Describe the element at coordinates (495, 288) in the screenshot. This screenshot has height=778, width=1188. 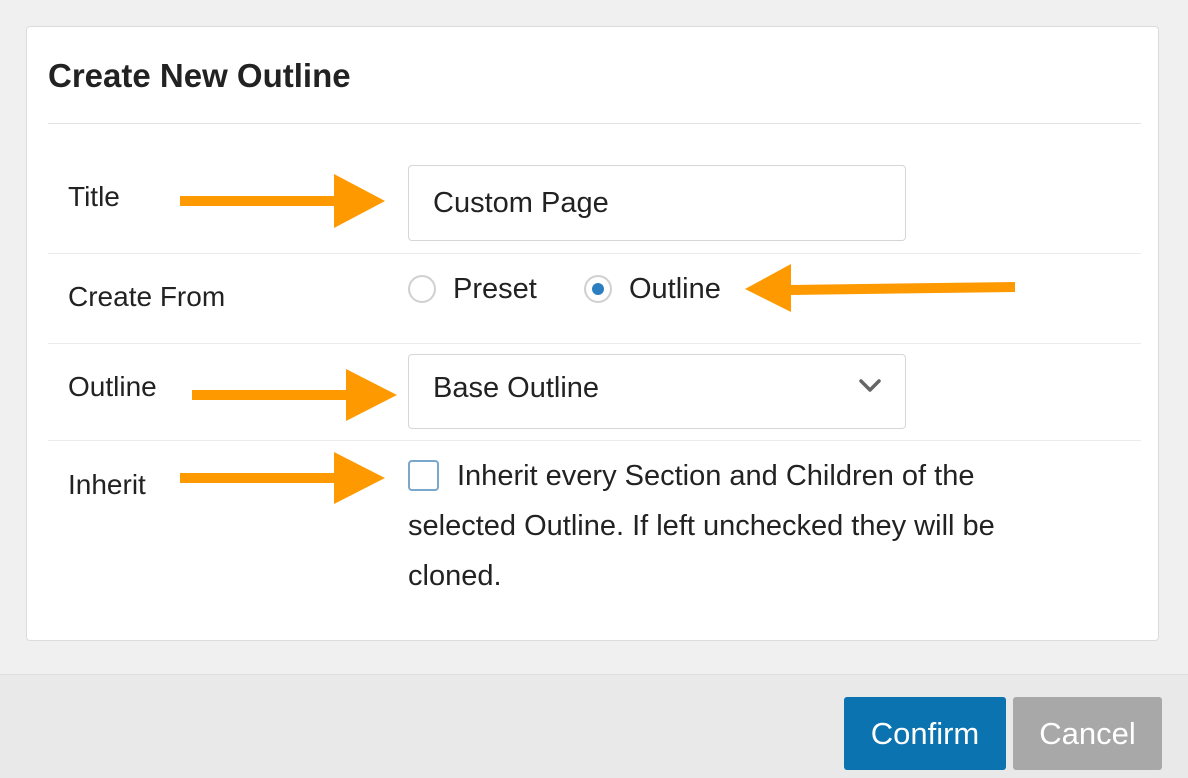
I see `radio-preset-label: Preset` at that location.